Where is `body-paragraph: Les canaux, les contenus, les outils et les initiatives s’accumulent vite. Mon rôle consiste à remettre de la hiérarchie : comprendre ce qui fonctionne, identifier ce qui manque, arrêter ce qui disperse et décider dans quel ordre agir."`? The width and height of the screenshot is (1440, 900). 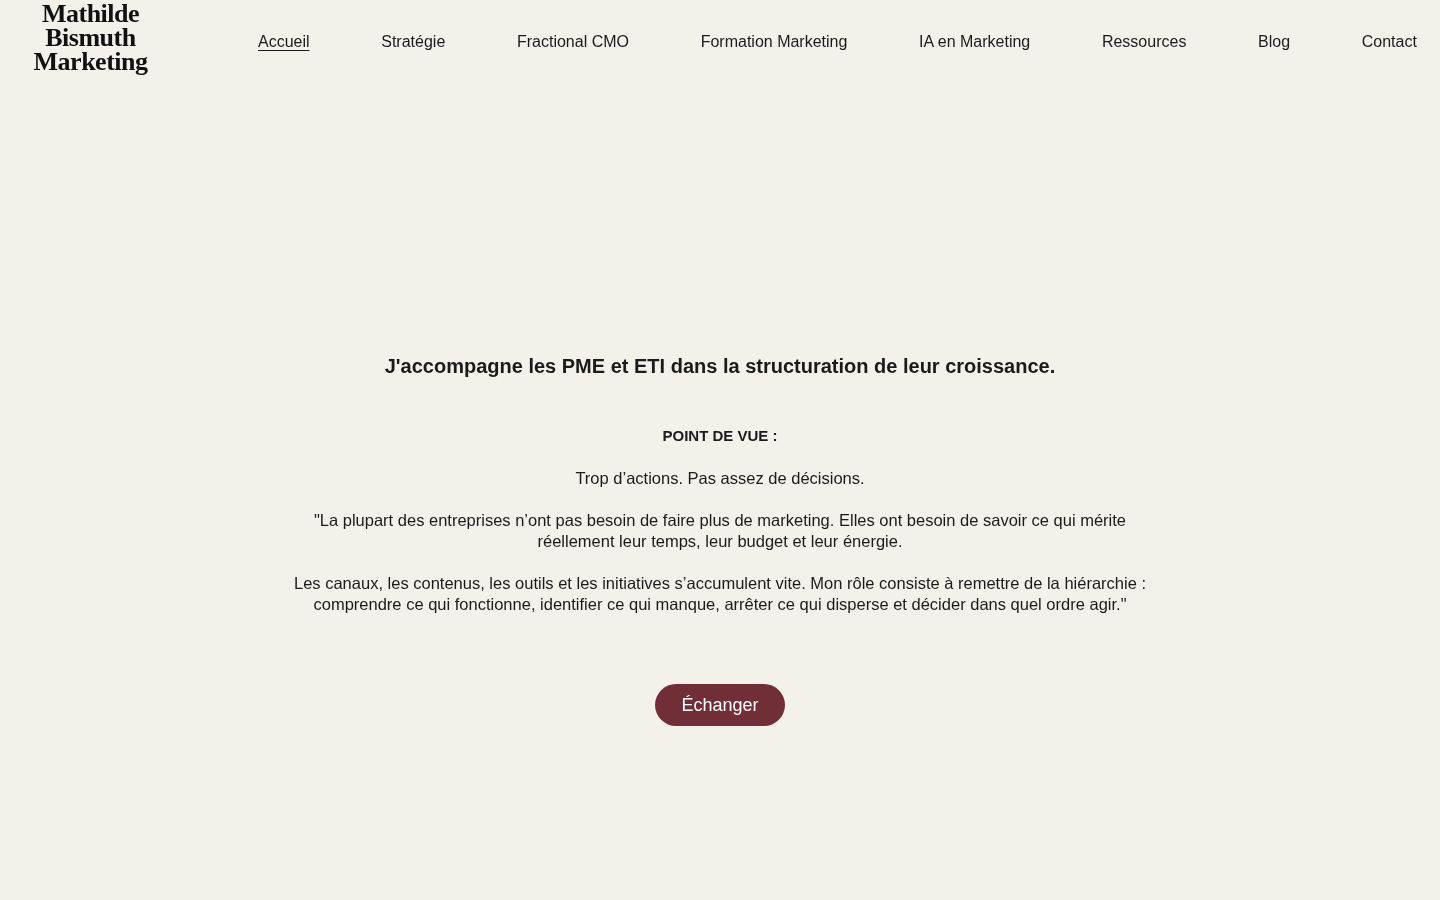
body-paragraph: Les canaux, les contenus, les outils et les initiatives s’accumulent vite. Mon rôle consiste à remettre de la hiérarchie : comprendre ce qui fonctionne, identifier ce qui manque, arrêter ce qui disperse et décider dans quel ordre agir." is located at coordinates (720, 594).